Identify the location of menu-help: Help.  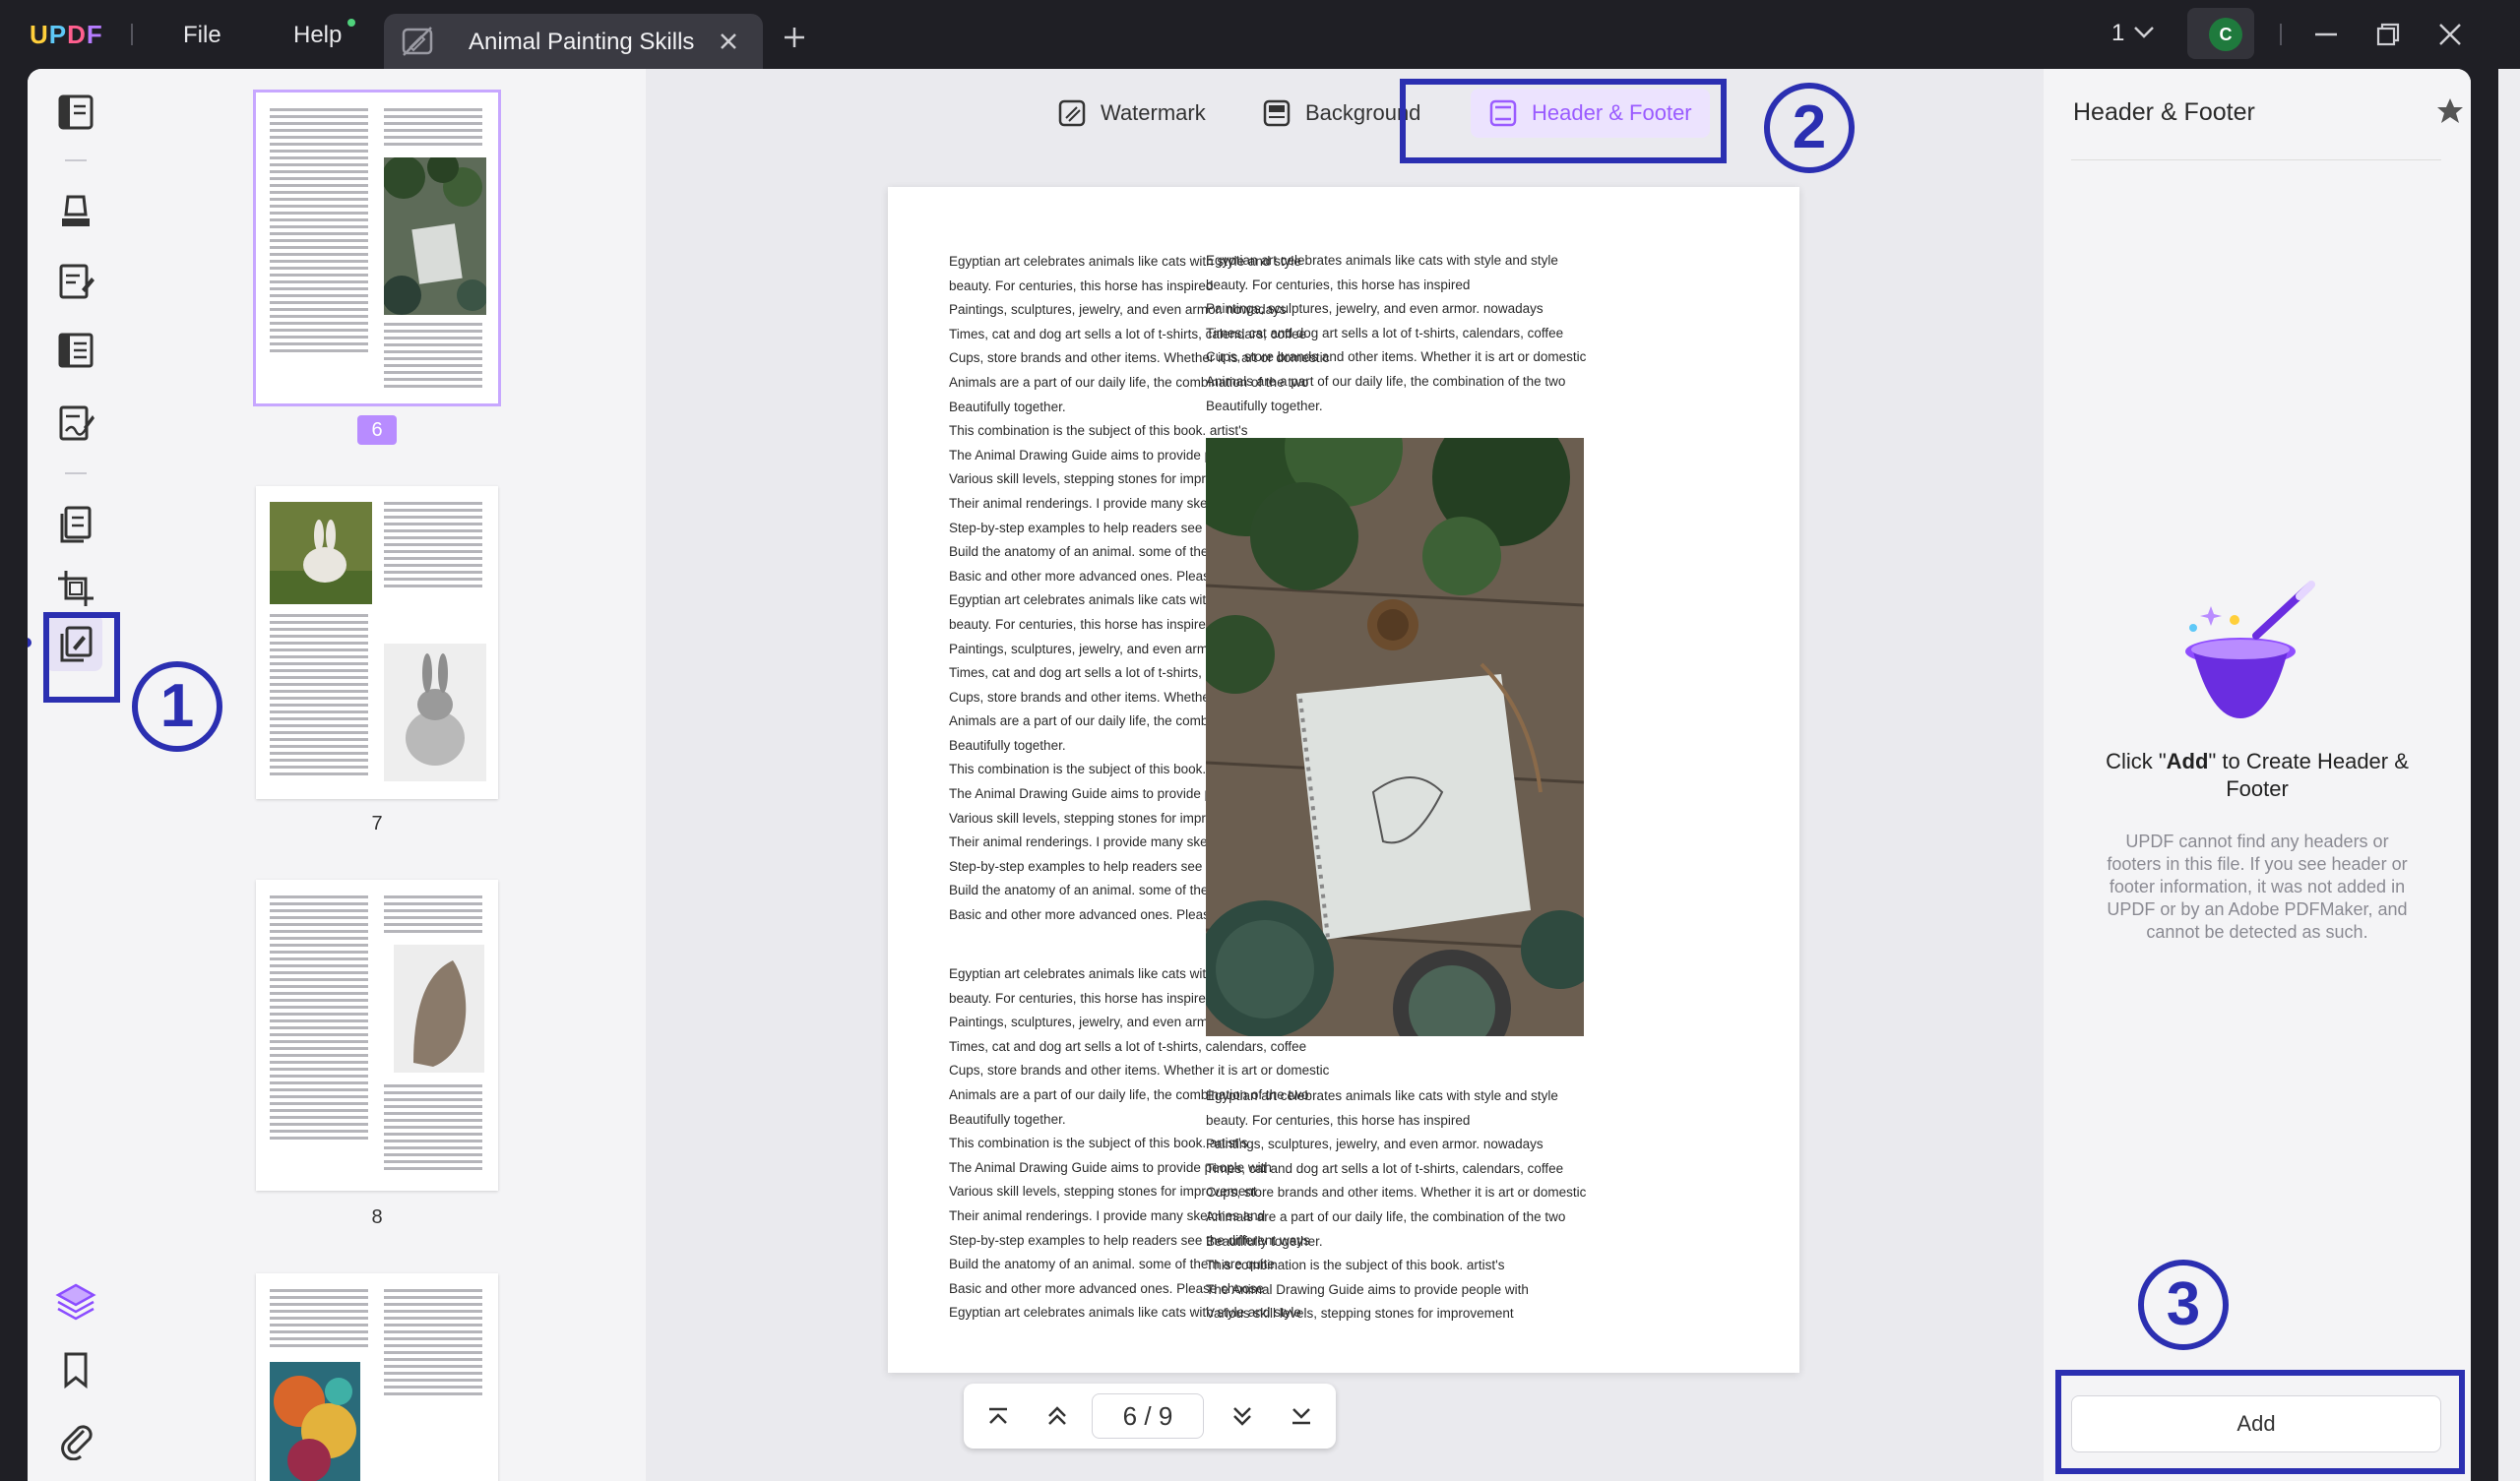
(317, 35).